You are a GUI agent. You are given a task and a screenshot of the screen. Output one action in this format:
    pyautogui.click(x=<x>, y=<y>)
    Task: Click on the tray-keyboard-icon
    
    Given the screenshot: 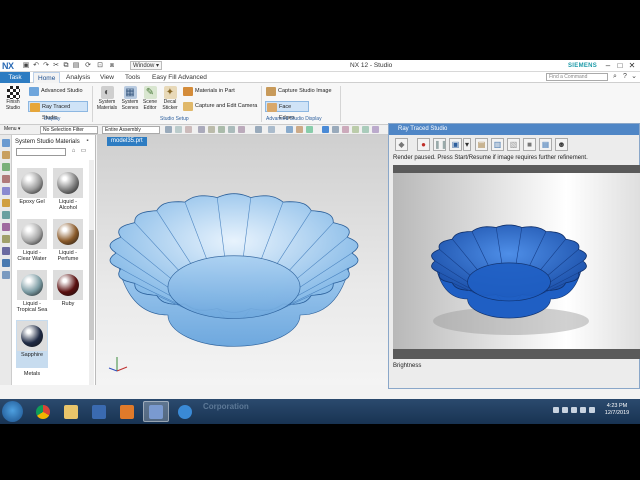 What is the action you would take?
    pyautogui.click(x=574, y=410)
    